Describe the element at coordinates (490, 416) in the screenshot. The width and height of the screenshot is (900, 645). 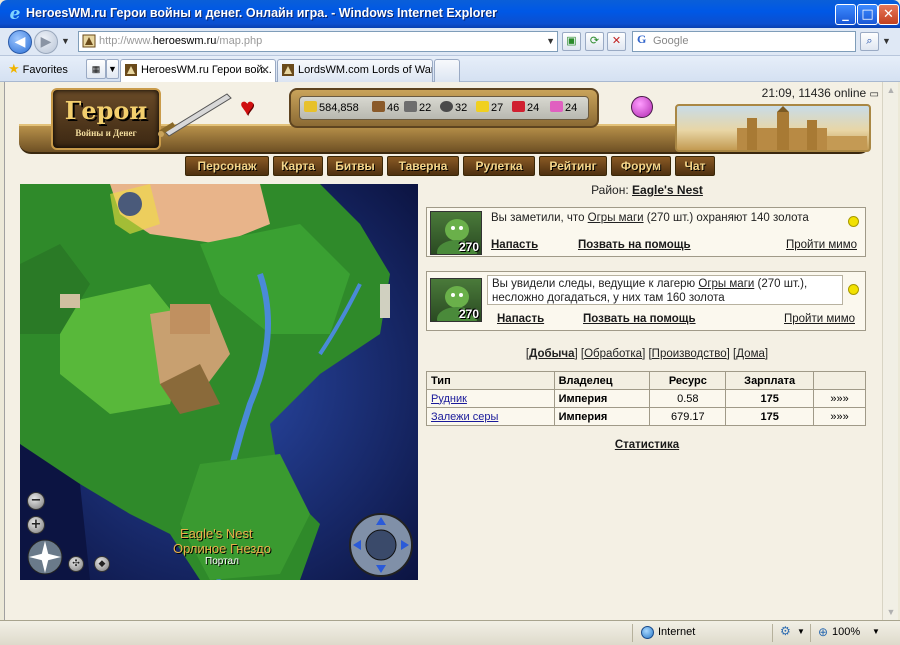
I see `facility-type-link: Залежи серы` at that location.